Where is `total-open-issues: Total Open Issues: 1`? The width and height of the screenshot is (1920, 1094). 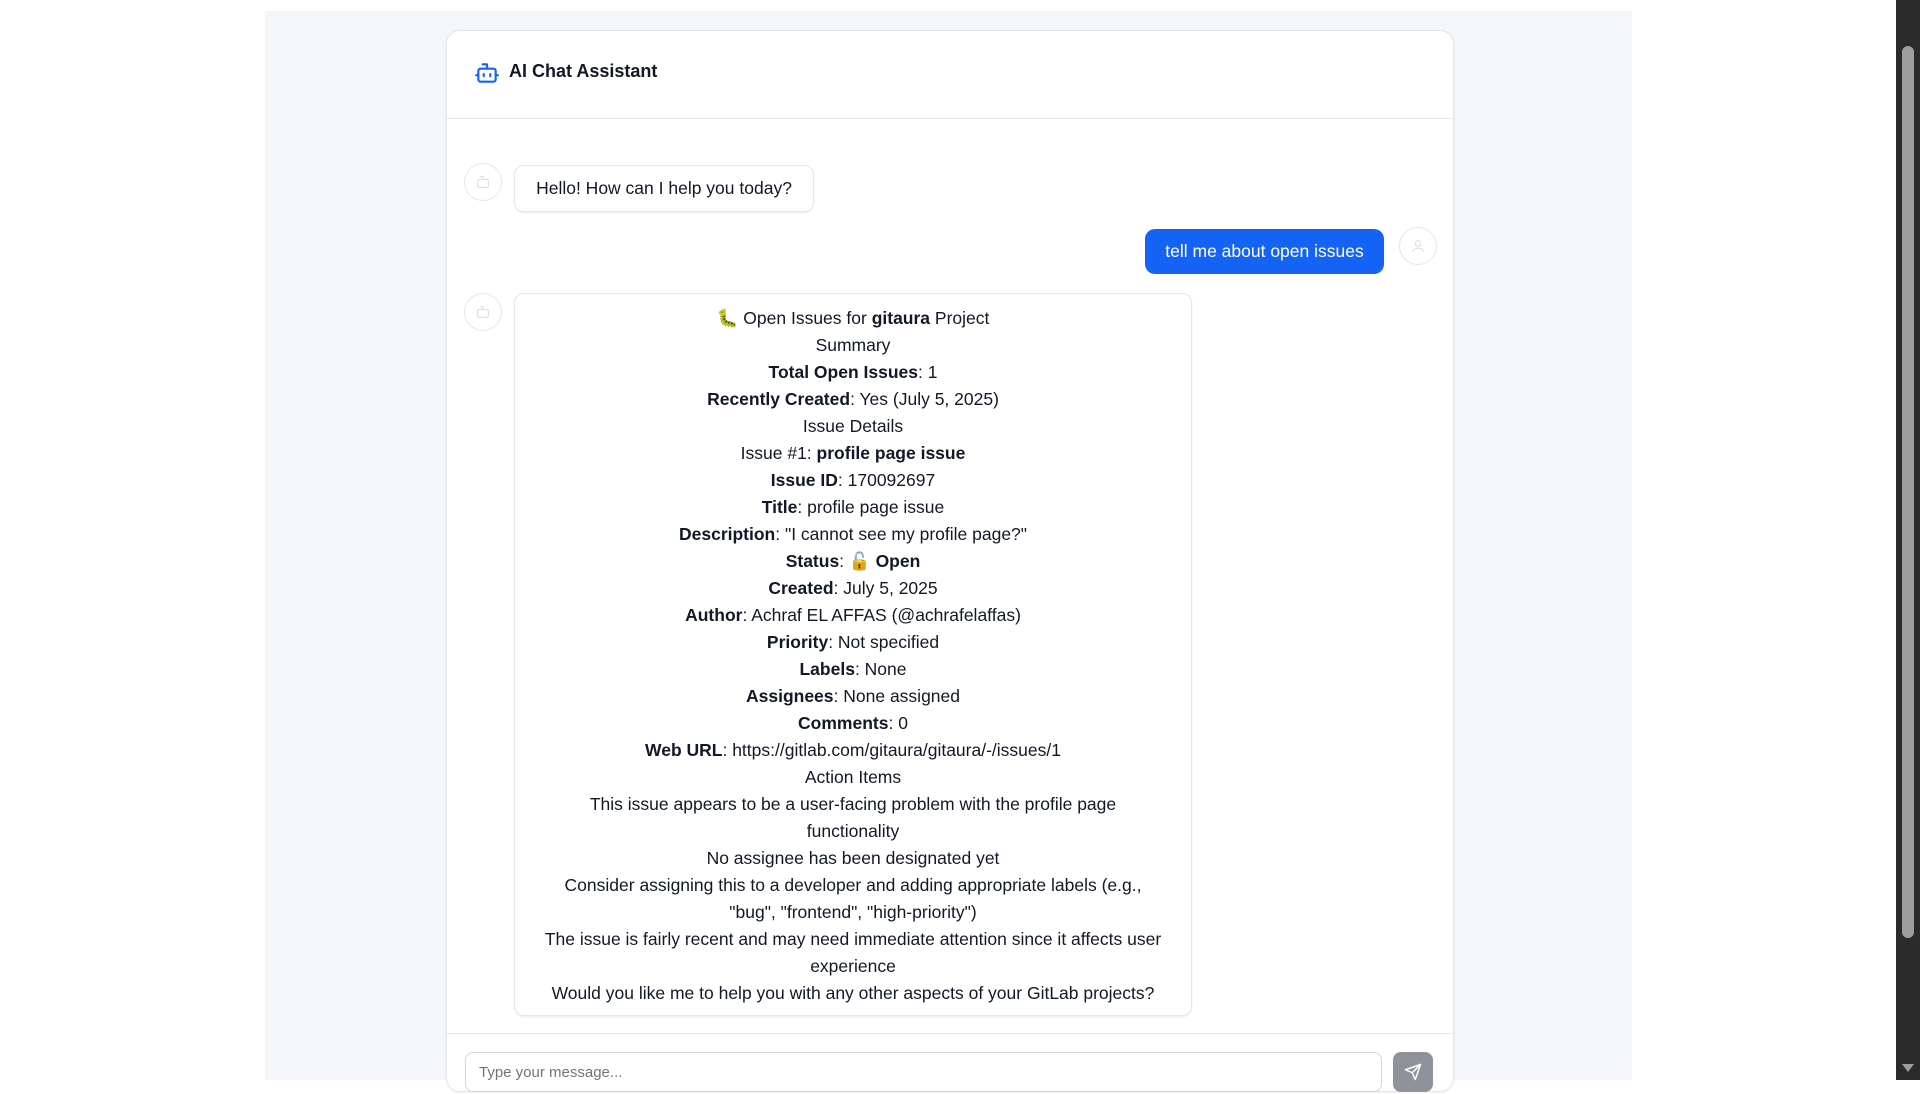
total-open-issues: Total Open Issues: 1 is located at coordinates (853, 372).